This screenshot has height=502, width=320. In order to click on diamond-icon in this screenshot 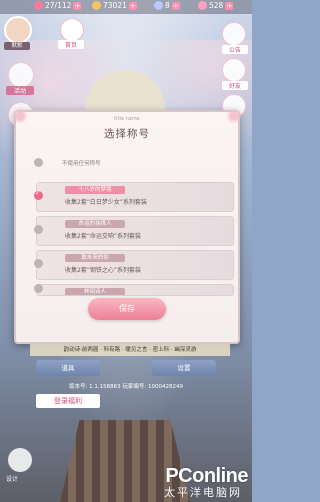, I will do `click(158, 5)`.